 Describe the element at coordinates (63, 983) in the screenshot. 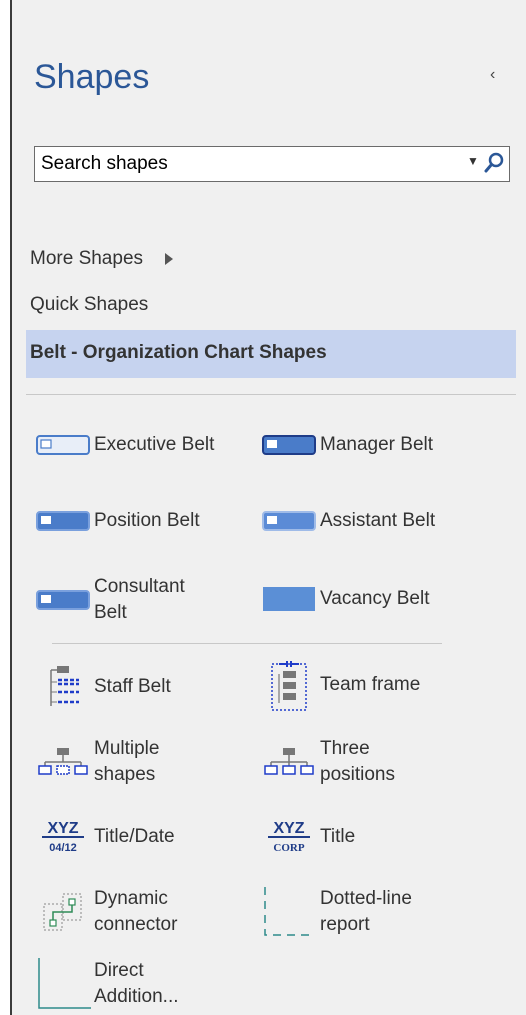

I see `direct-addition-icon` at that location.